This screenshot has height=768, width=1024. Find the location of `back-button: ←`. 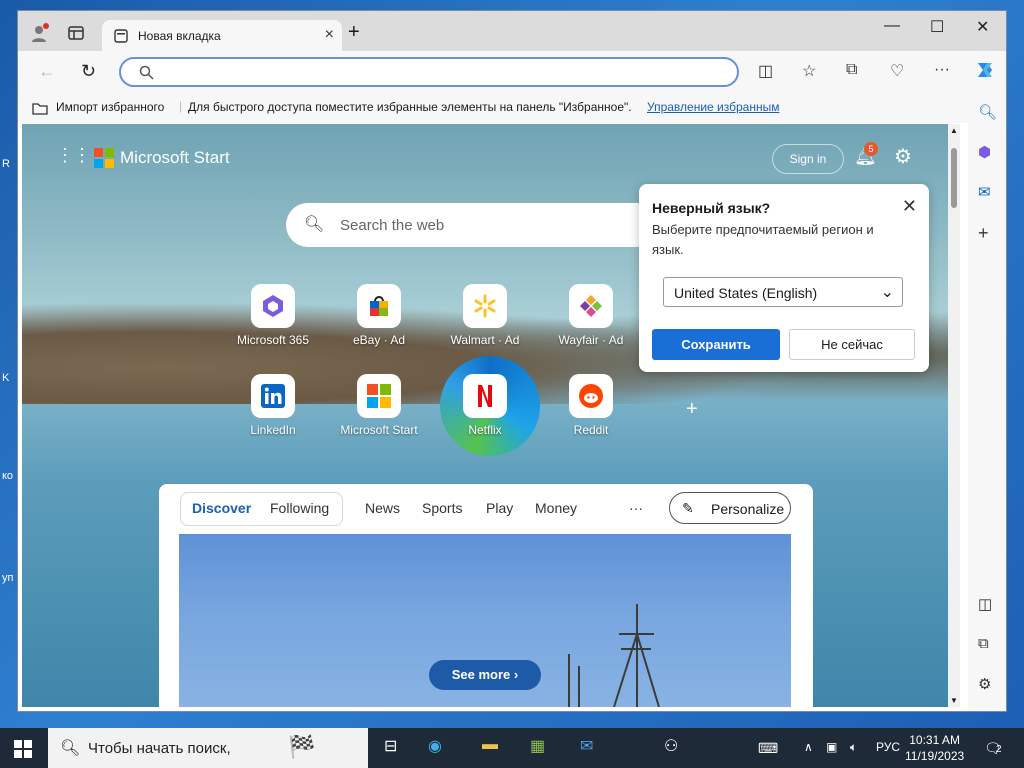

back-button: ← is located at coordinates (47, 71).